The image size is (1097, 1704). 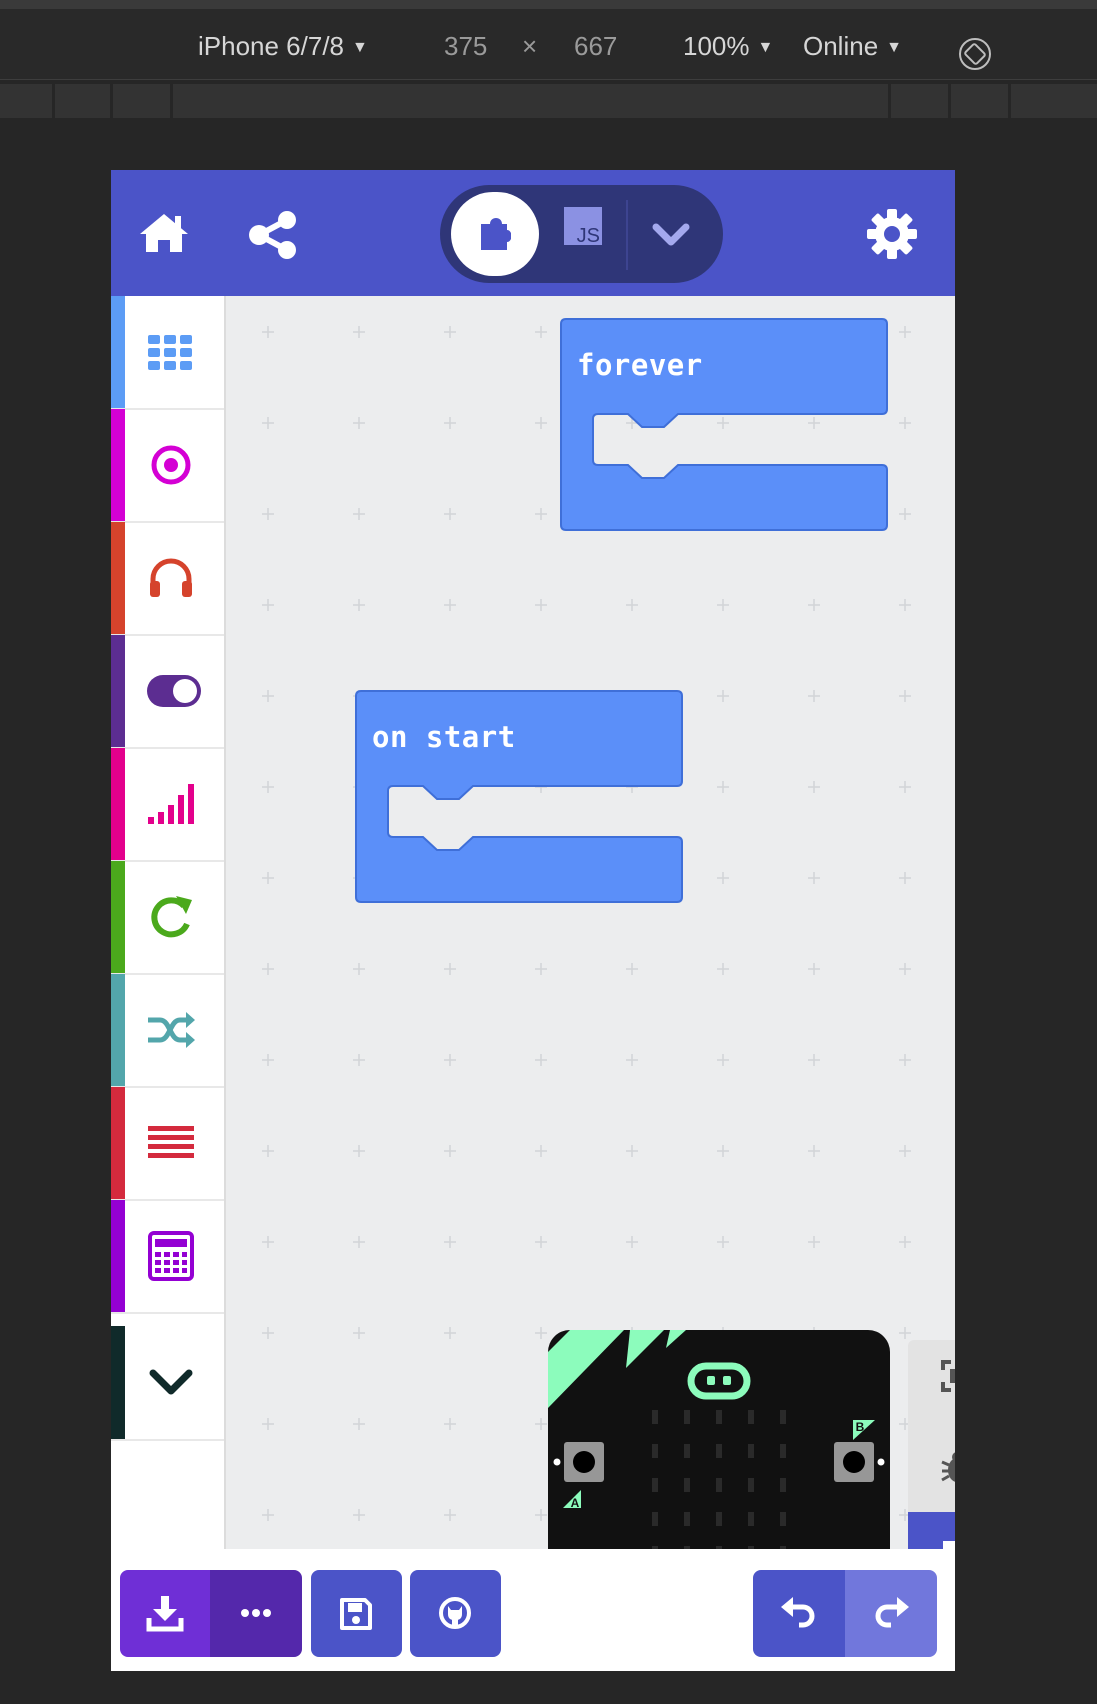 What do you see at coordinates (948, 1467) in the screenshot?
I see `bug-icon` at bounding box center [948, 1467].